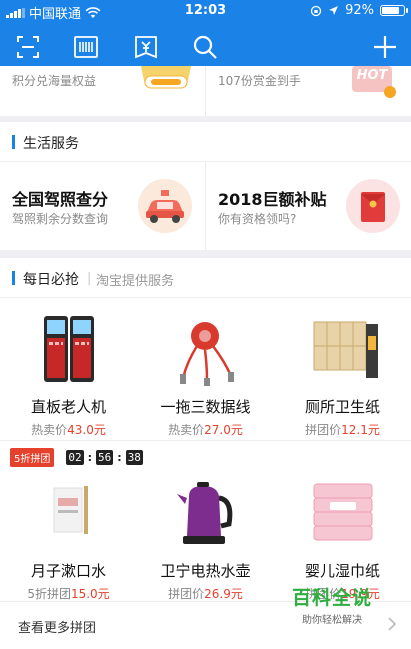 Image resolution: width=411 pixels, height=649 pixels. I want to click on product-price: 热卖价27.0元, so click(205, 430).